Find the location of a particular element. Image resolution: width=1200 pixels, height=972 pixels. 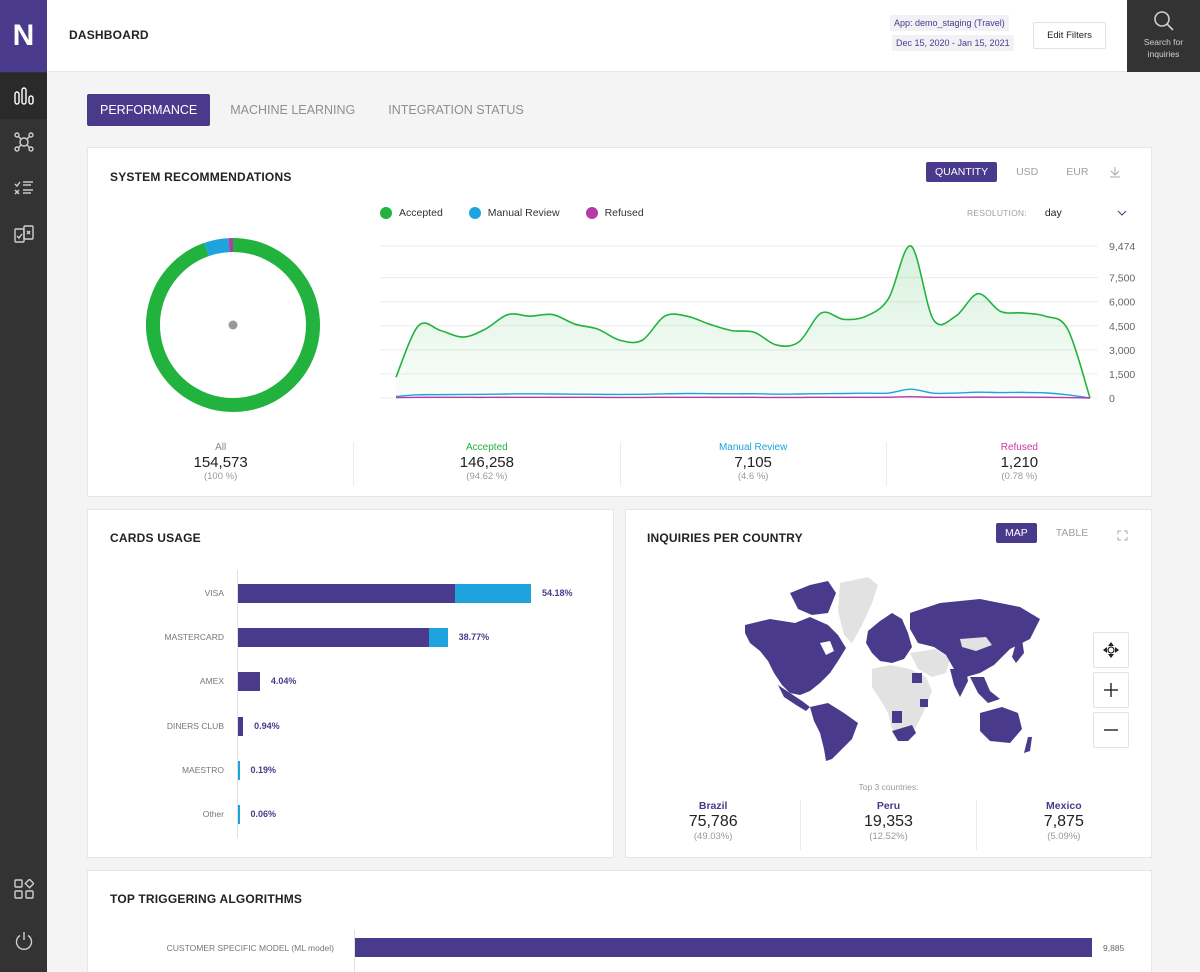

map-recenter-button is located at coordinates (1111, 650).